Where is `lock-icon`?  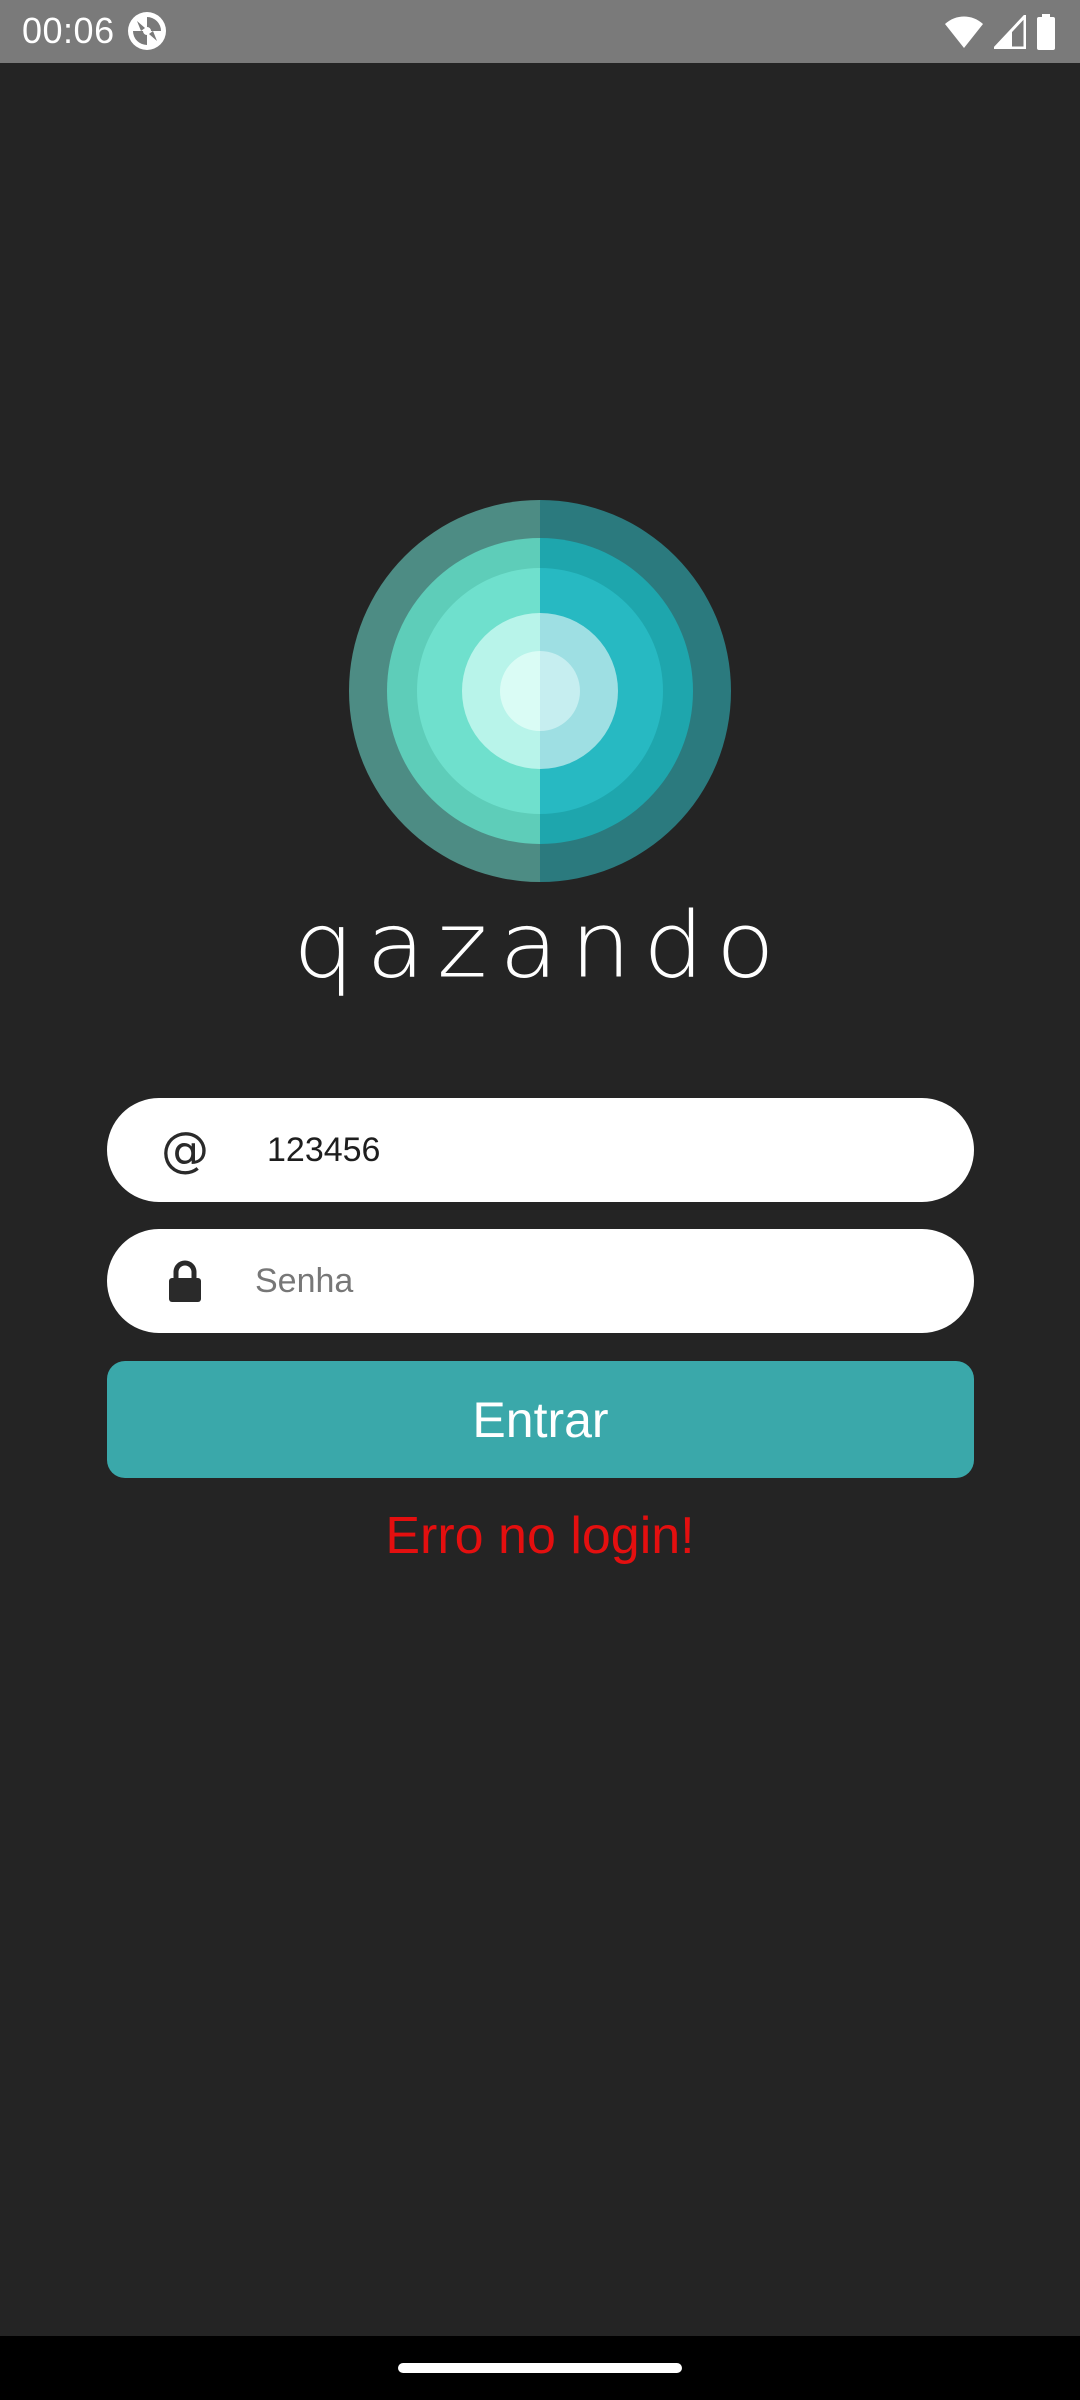
lock-icon is located at coordinates (185, 1281).